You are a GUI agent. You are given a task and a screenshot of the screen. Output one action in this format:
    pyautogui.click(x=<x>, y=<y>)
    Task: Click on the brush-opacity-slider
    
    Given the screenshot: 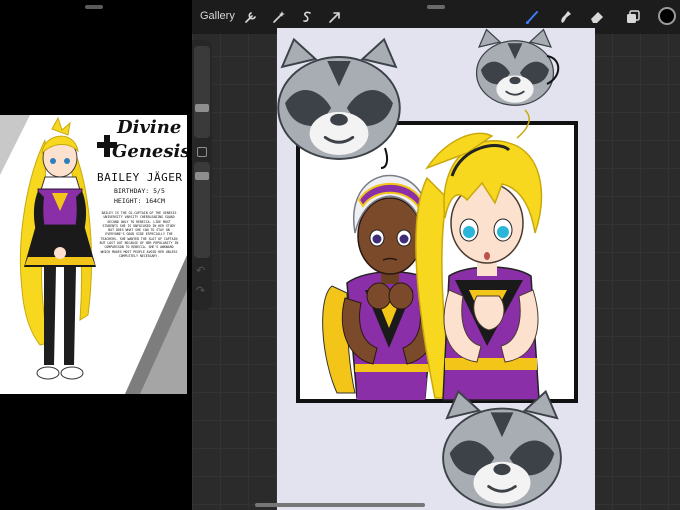 What is the action you would take?
    pyautogui.click(x=202, y=210)
    